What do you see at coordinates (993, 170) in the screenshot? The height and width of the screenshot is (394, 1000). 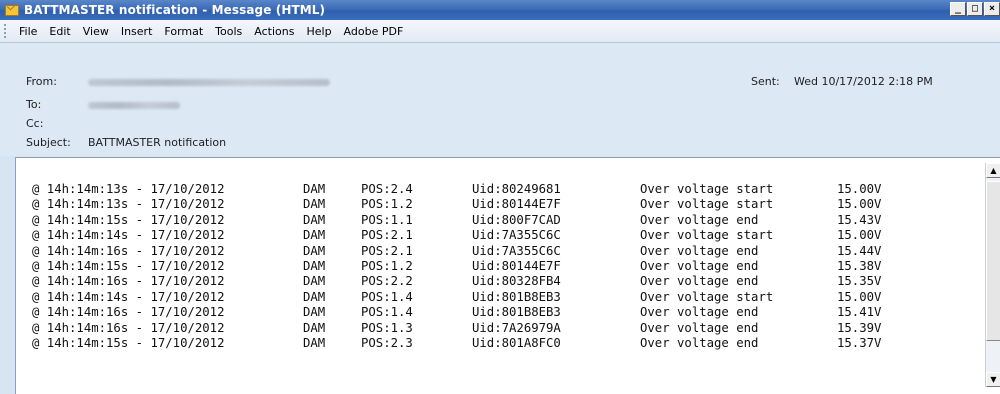 I see `arrow-up-icon: ▲` at bounding box center [993, 170].